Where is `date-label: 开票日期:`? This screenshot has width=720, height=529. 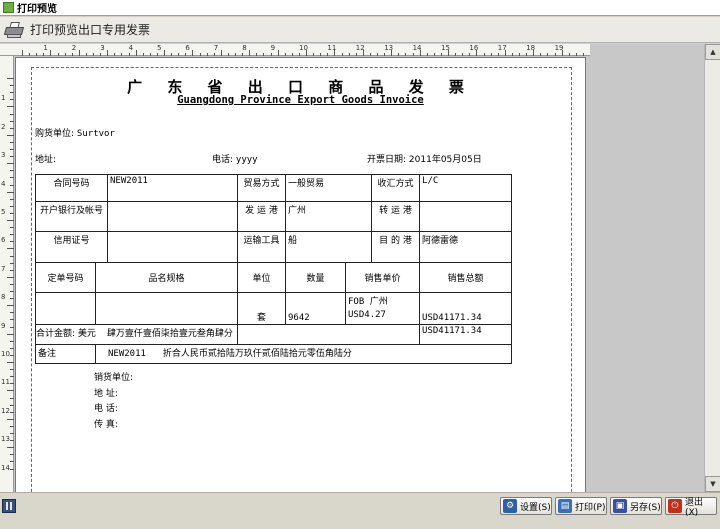 date-label: 开票日期: is located at coordinates (387, 160).